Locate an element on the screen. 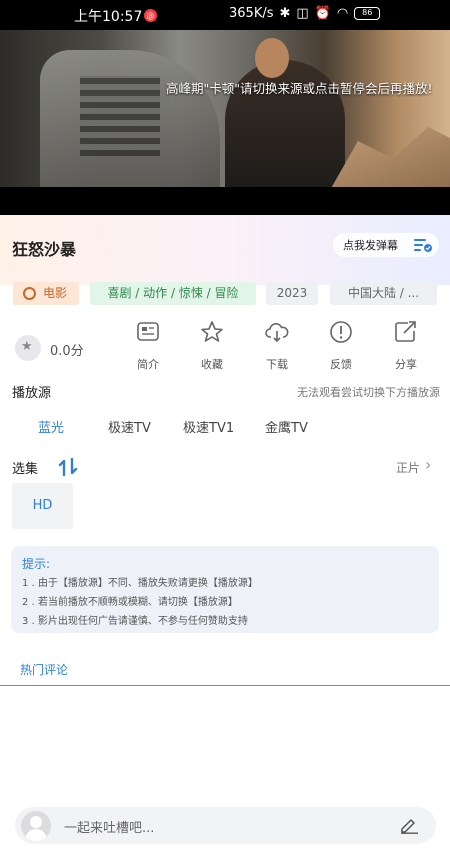 Image resolution: width=450 pixels, height=850 pixels. favorite-button: 收藏 is located at coordinates (212, 346).